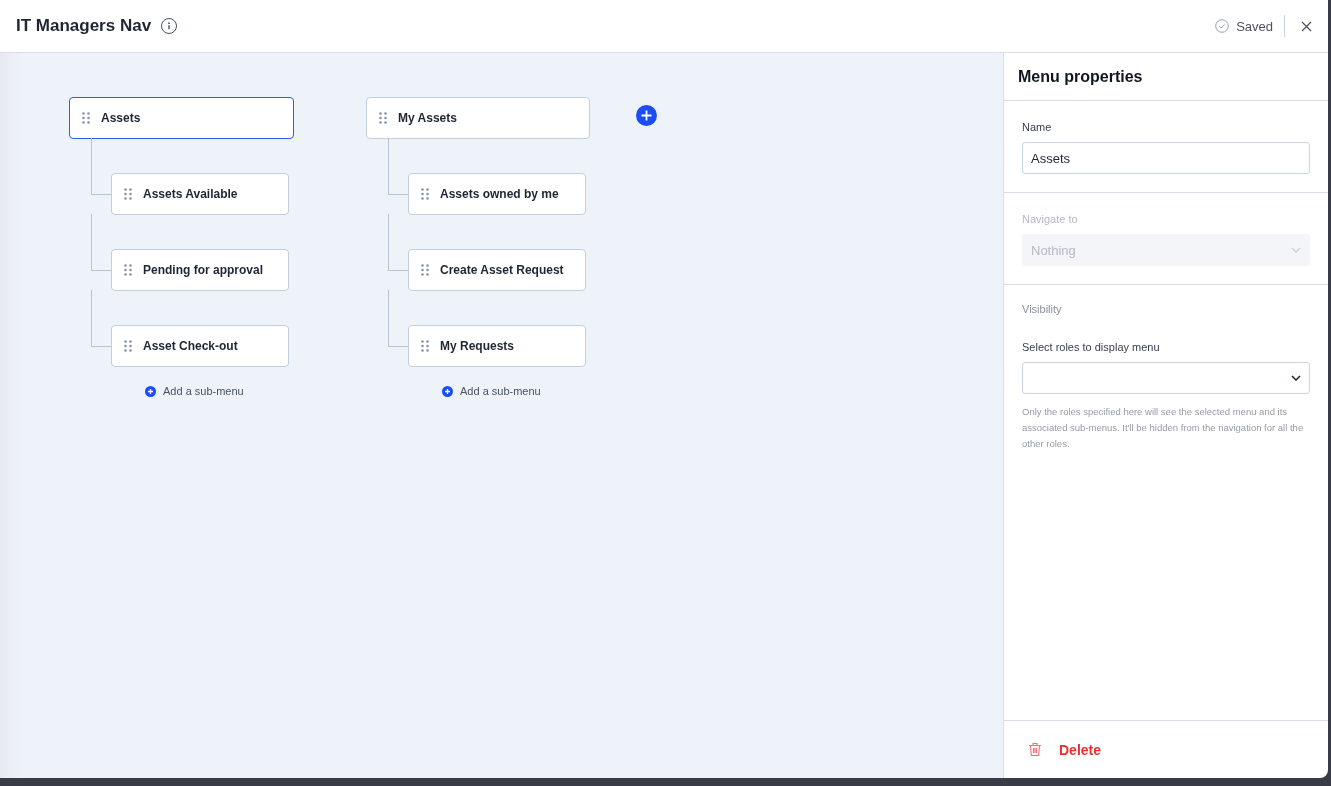 The width and height of the screenshot is (1331, 786). What do you see at coordinates (200, 346) in the screenshot?
I see `submenu-node: Asset Check-out` at bounding box center [200, 346].